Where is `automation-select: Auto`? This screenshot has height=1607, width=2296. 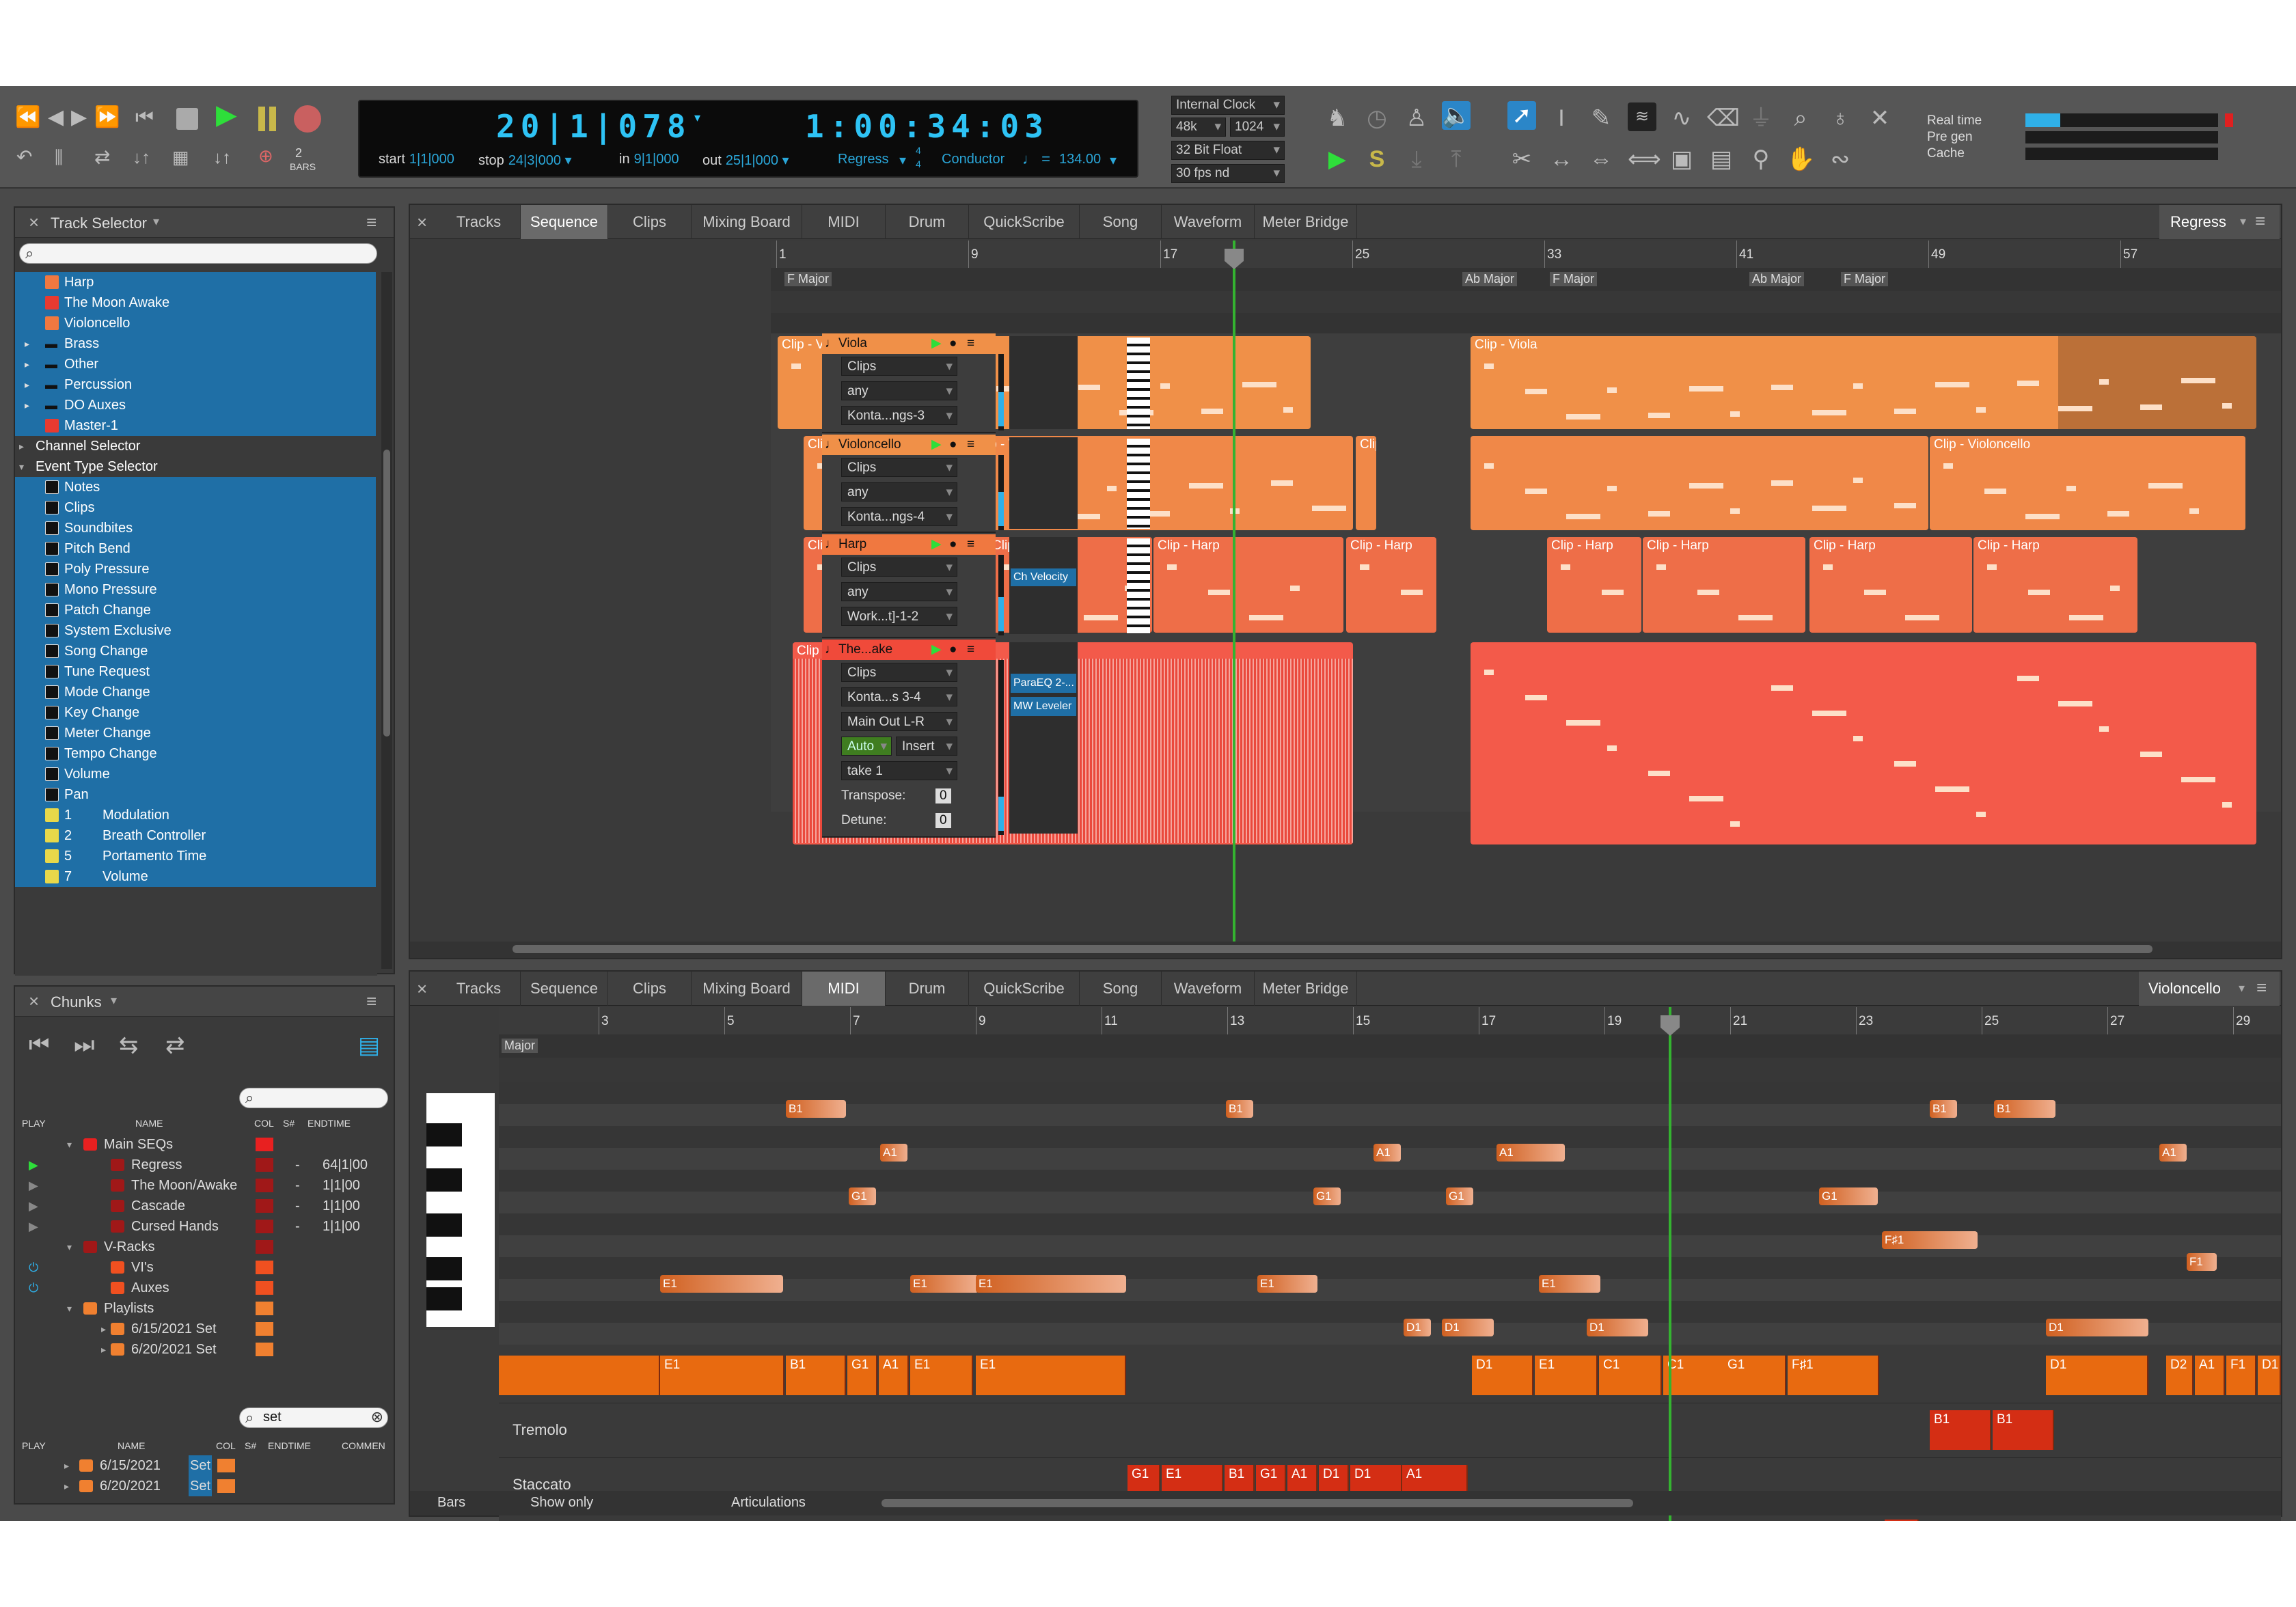
automation-select: Auto is located at coordinates (866, 746).